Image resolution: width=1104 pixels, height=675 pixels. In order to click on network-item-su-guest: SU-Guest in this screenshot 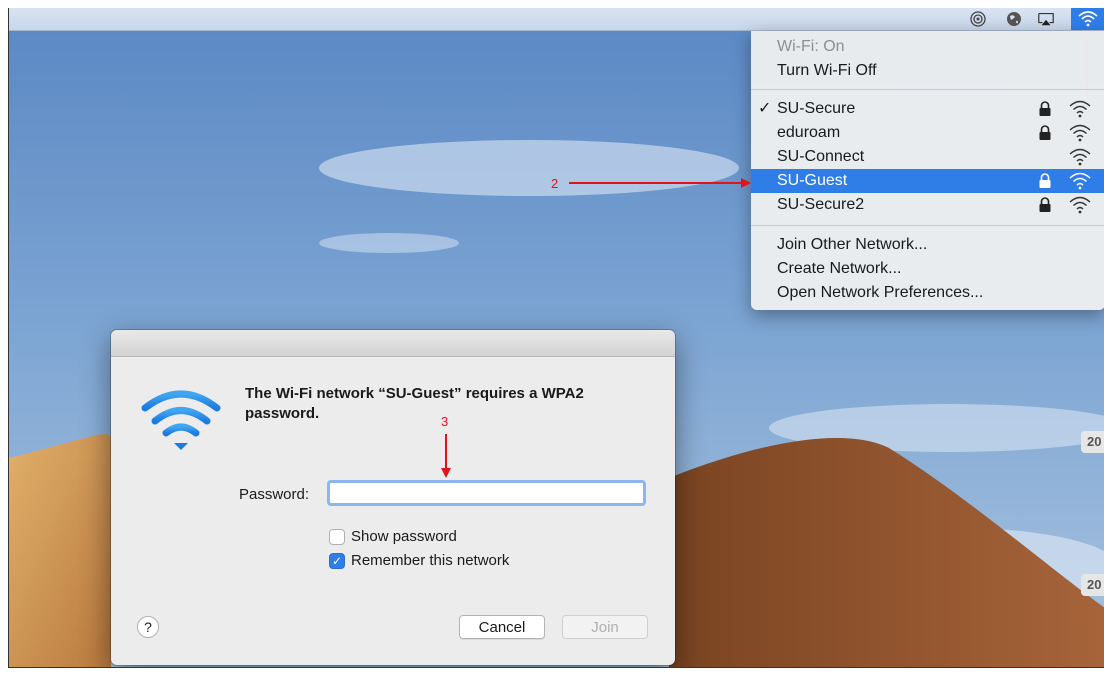, I will do `click(927, 181)`.